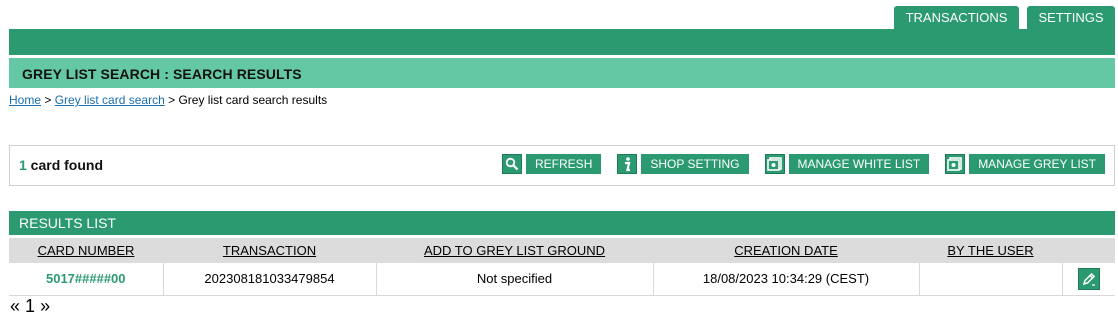  I want to click on cell-card-number: 5017#####00, so click(86, 279).